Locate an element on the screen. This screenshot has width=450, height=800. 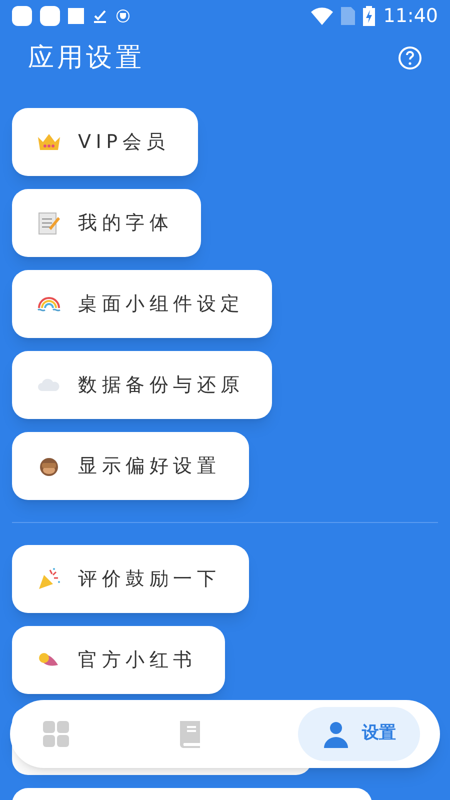
battery-charging-icon is located at coordinates (369, 16).